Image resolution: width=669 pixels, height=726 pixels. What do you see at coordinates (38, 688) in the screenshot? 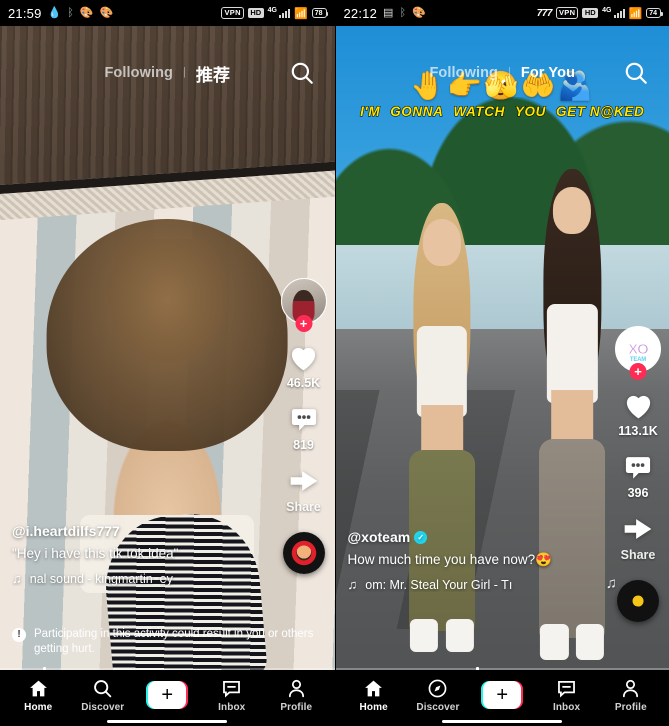
I see `home-icon` at bounding box center [38, 688].